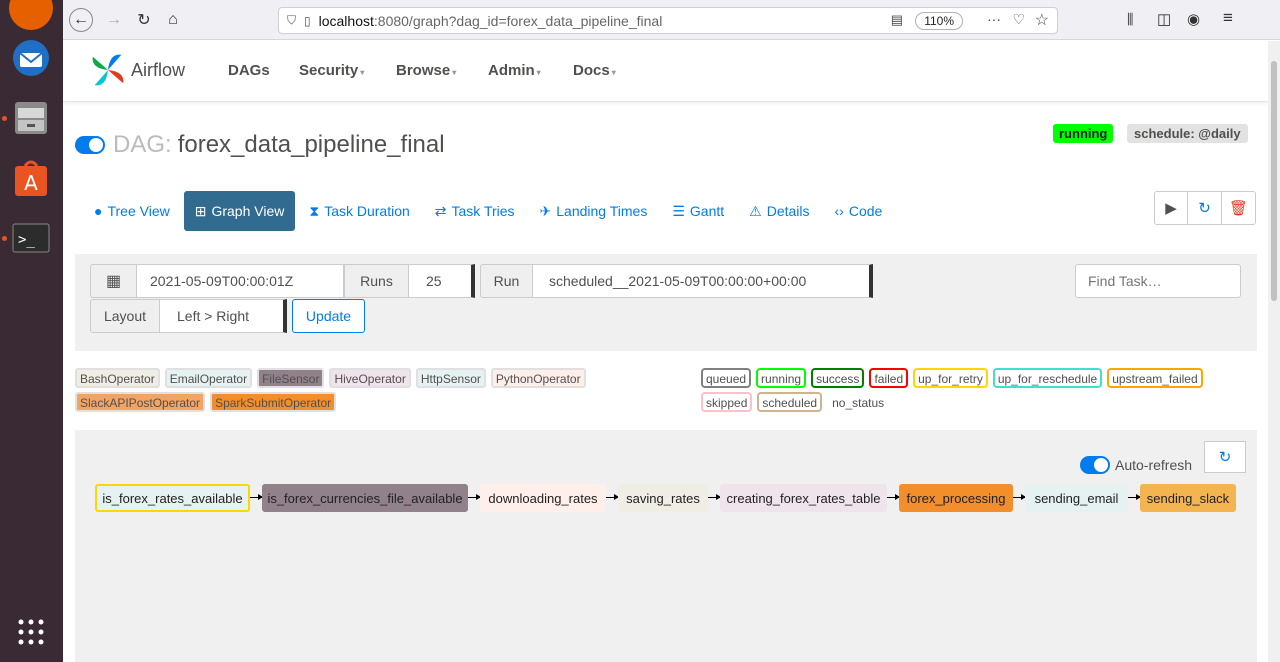  What do you see at coordinates (594, 70) in the screenshot?
I see `menu-docs: Docs ▾` at bounding box center [594, 70].